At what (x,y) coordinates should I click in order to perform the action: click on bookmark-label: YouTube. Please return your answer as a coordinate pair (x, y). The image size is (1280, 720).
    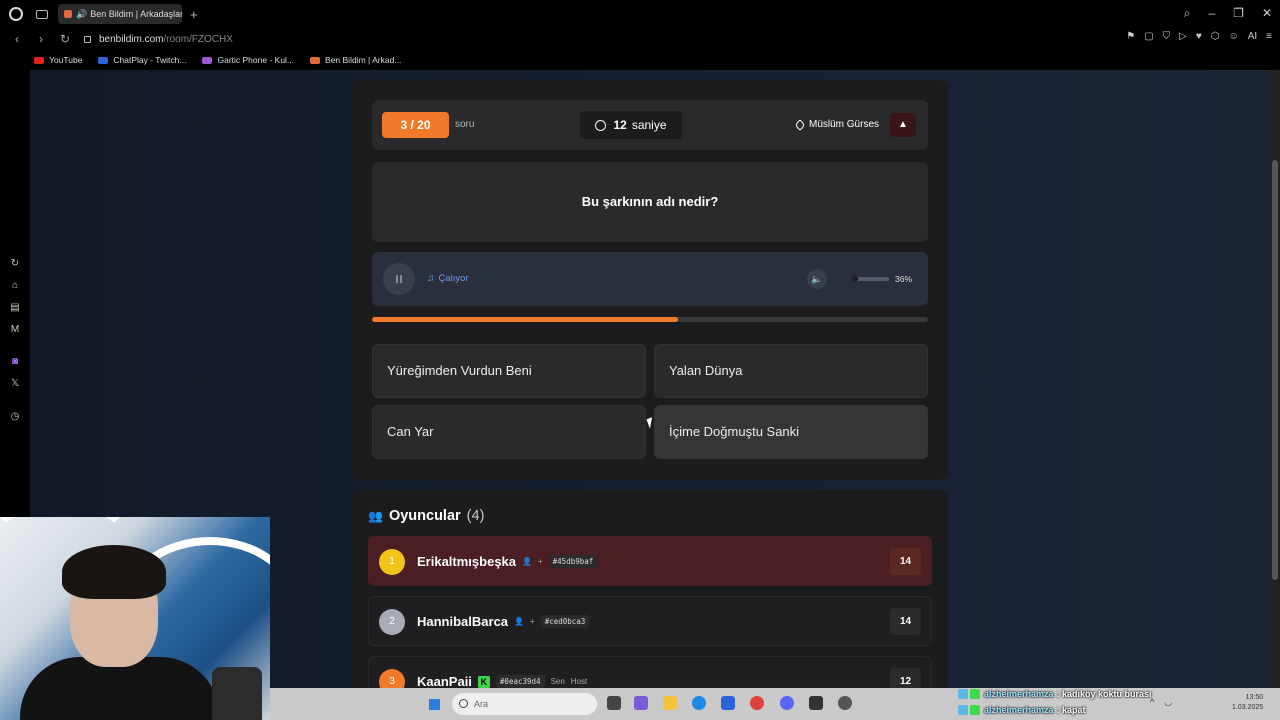
    Looking at the image, I should click on (66, 60).